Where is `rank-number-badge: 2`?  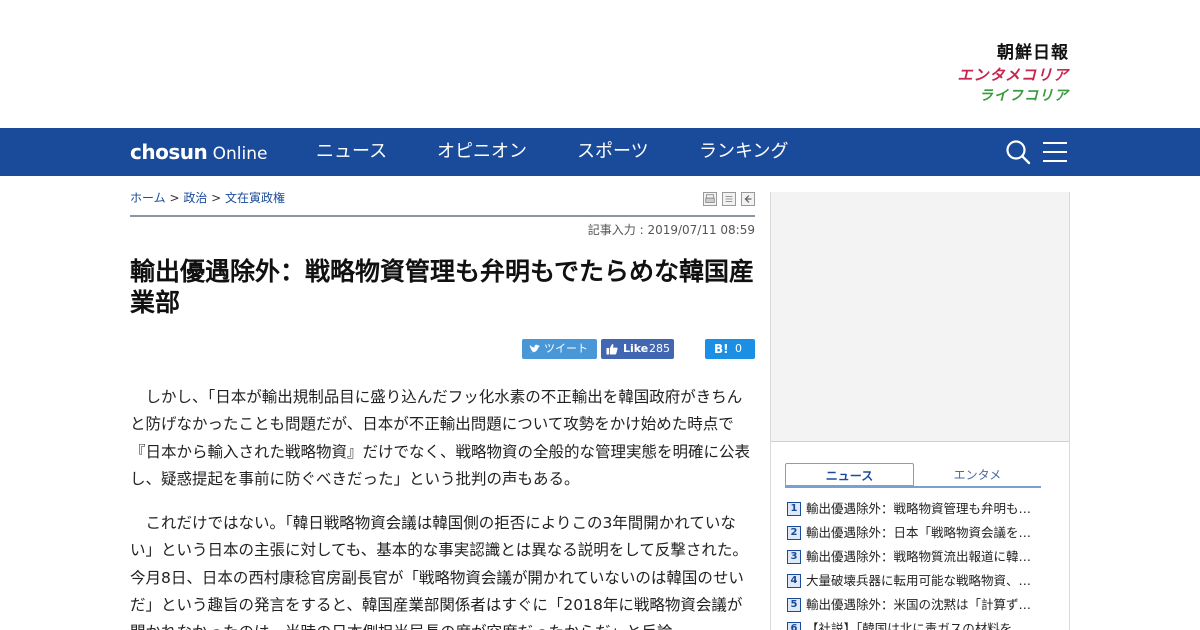
rank-number-badge: 2 is located at coordinates (794, 533).